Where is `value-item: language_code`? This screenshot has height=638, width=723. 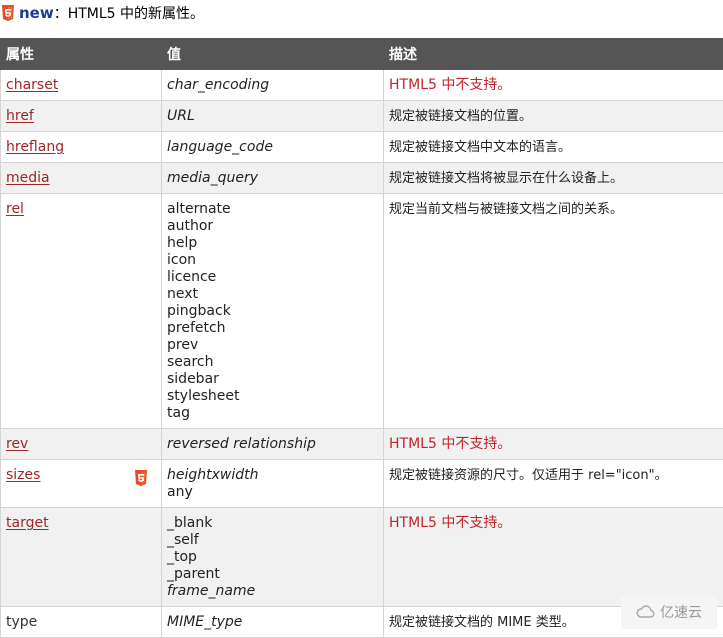 value-item: language_code is located at coordinates (272, 147).